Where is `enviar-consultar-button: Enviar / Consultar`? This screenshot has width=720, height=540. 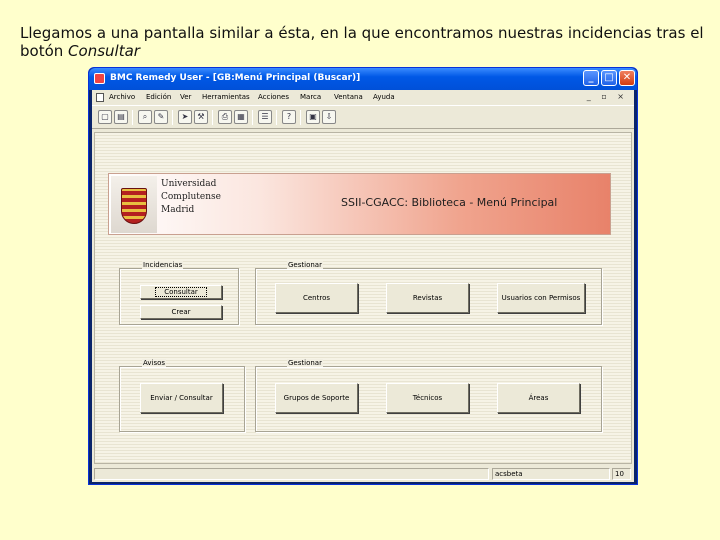
enviar-consultar-button: Enviar / Consultar is located at coordinates (181, 398).